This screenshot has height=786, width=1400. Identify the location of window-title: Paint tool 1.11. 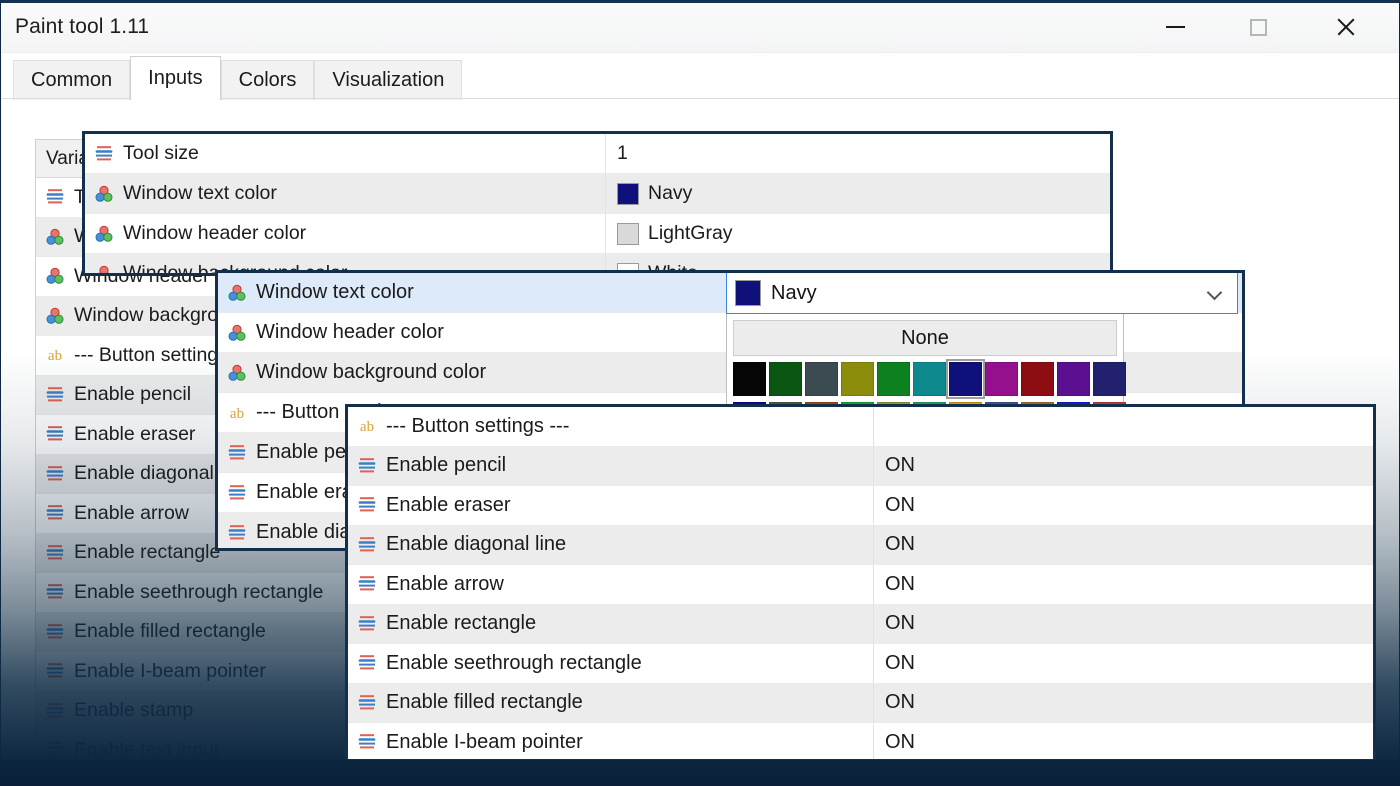
(82, 26).